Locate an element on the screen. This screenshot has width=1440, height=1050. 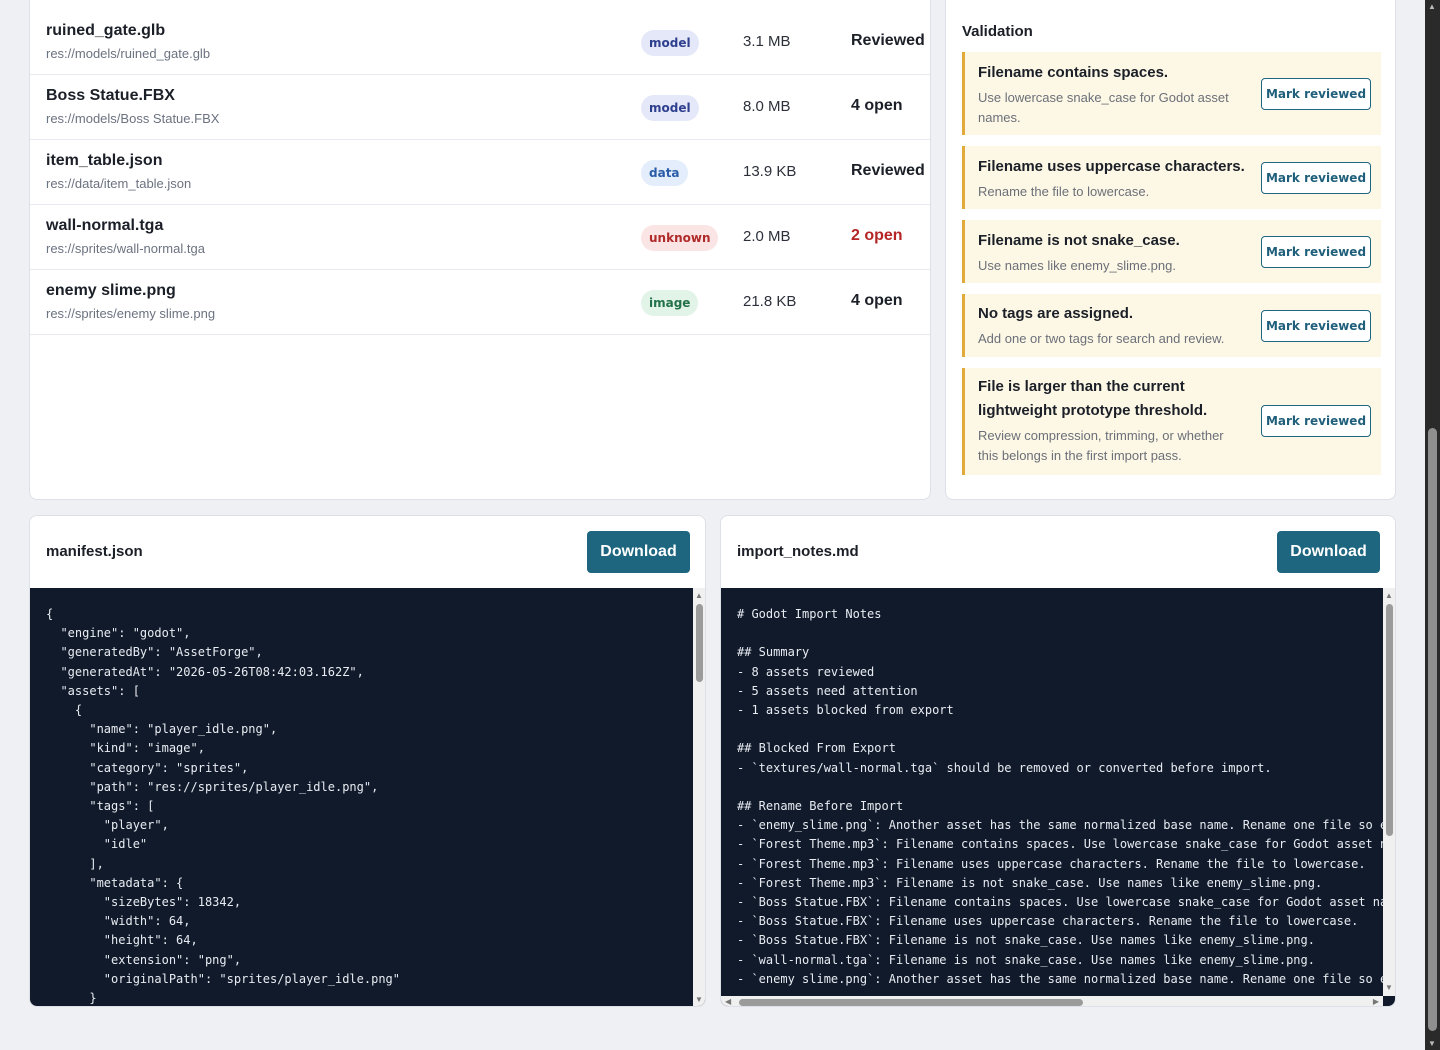
page-scrollbar-thumb is located at coordinates (1432, 729).